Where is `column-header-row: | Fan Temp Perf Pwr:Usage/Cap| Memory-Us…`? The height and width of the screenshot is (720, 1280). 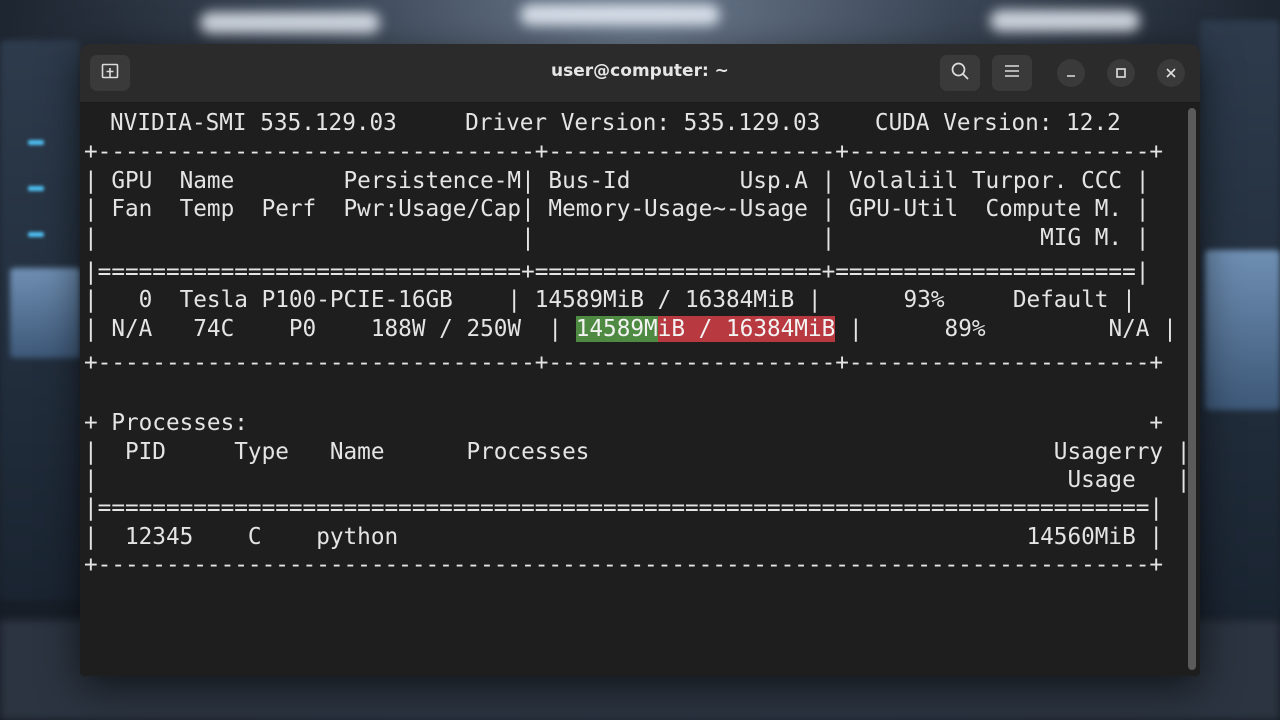
column-header-row: | Fan Temp Perf Pwr:Usage/Cap| Memory-Us… is located at coordinates (617, 209).